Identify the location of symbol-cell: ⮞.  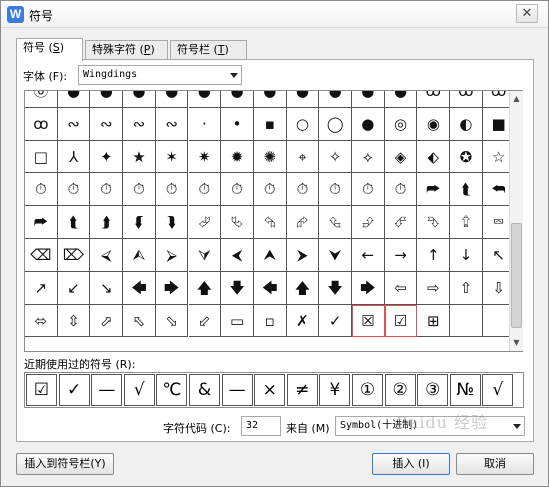
(303, 255).